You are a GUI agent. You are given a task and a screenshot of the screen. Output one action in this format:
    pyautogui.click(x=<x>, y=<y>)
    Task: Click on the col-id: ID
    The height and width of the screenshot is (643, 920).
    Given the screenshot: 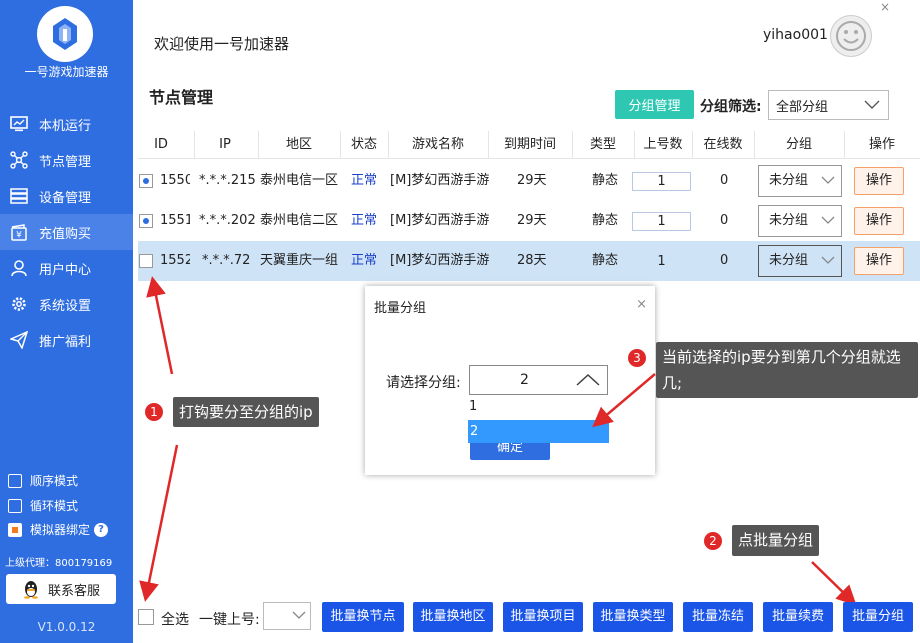 What is the action you would take?
    pyautogui.click(x=161, y=144)
    